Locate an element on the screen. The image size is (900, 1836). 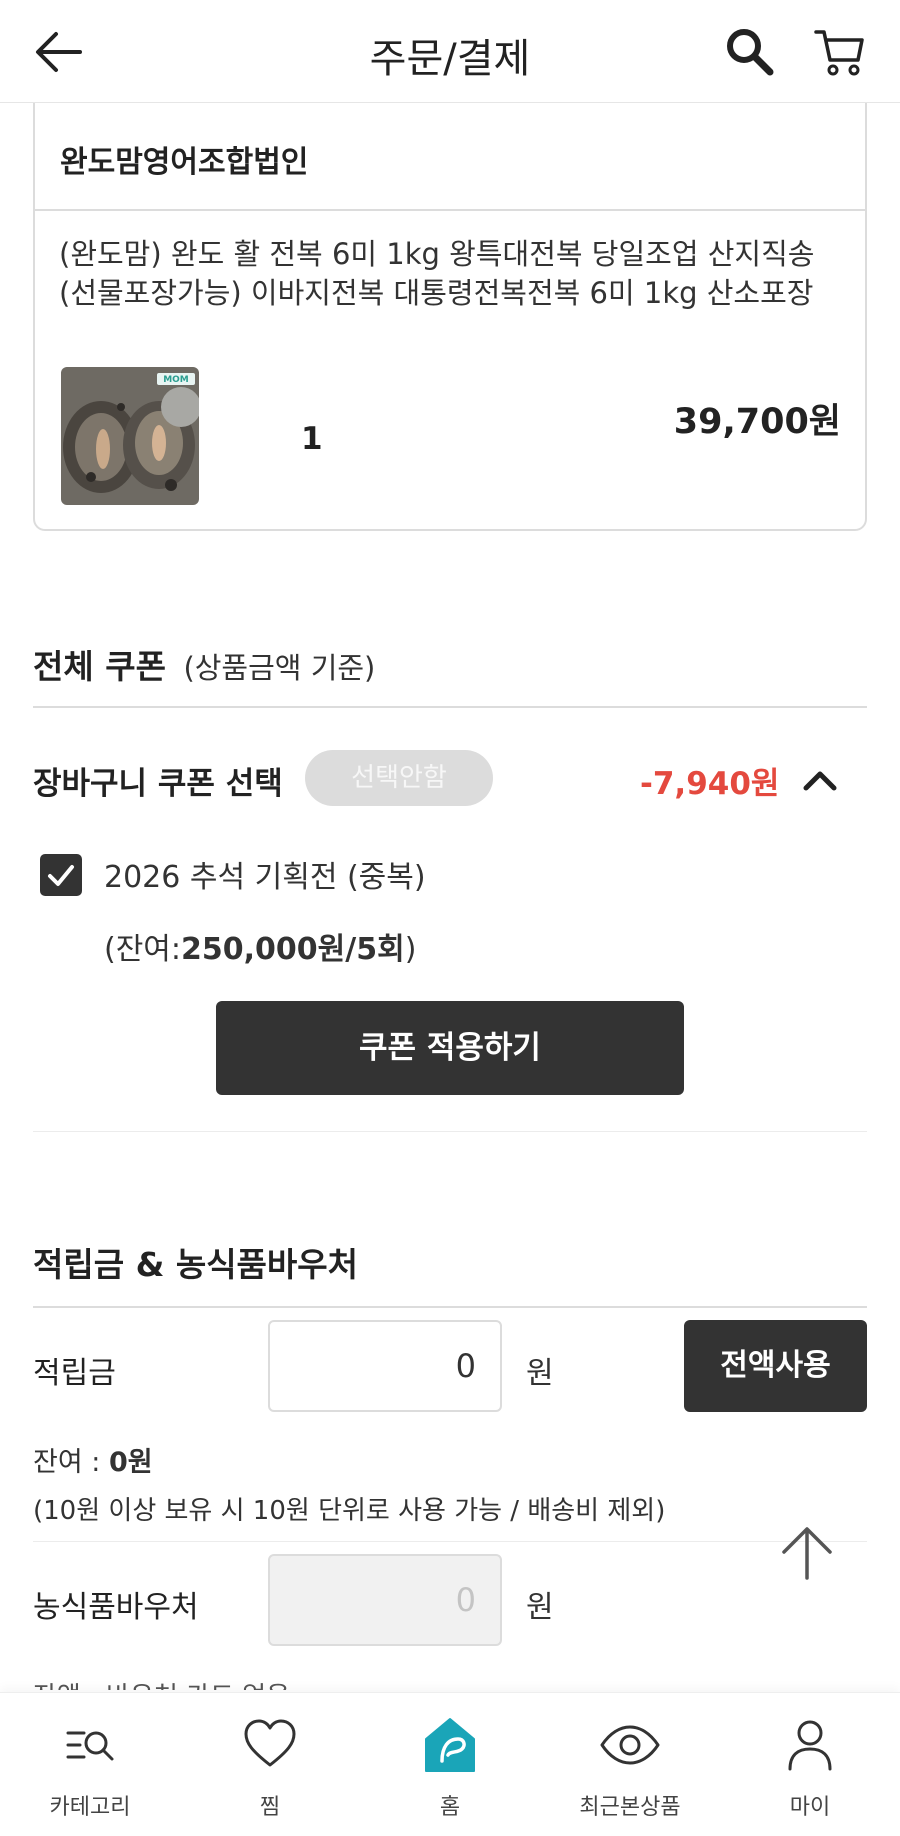
points-remain-value: 0원 is located at coordinates (130, 1462).